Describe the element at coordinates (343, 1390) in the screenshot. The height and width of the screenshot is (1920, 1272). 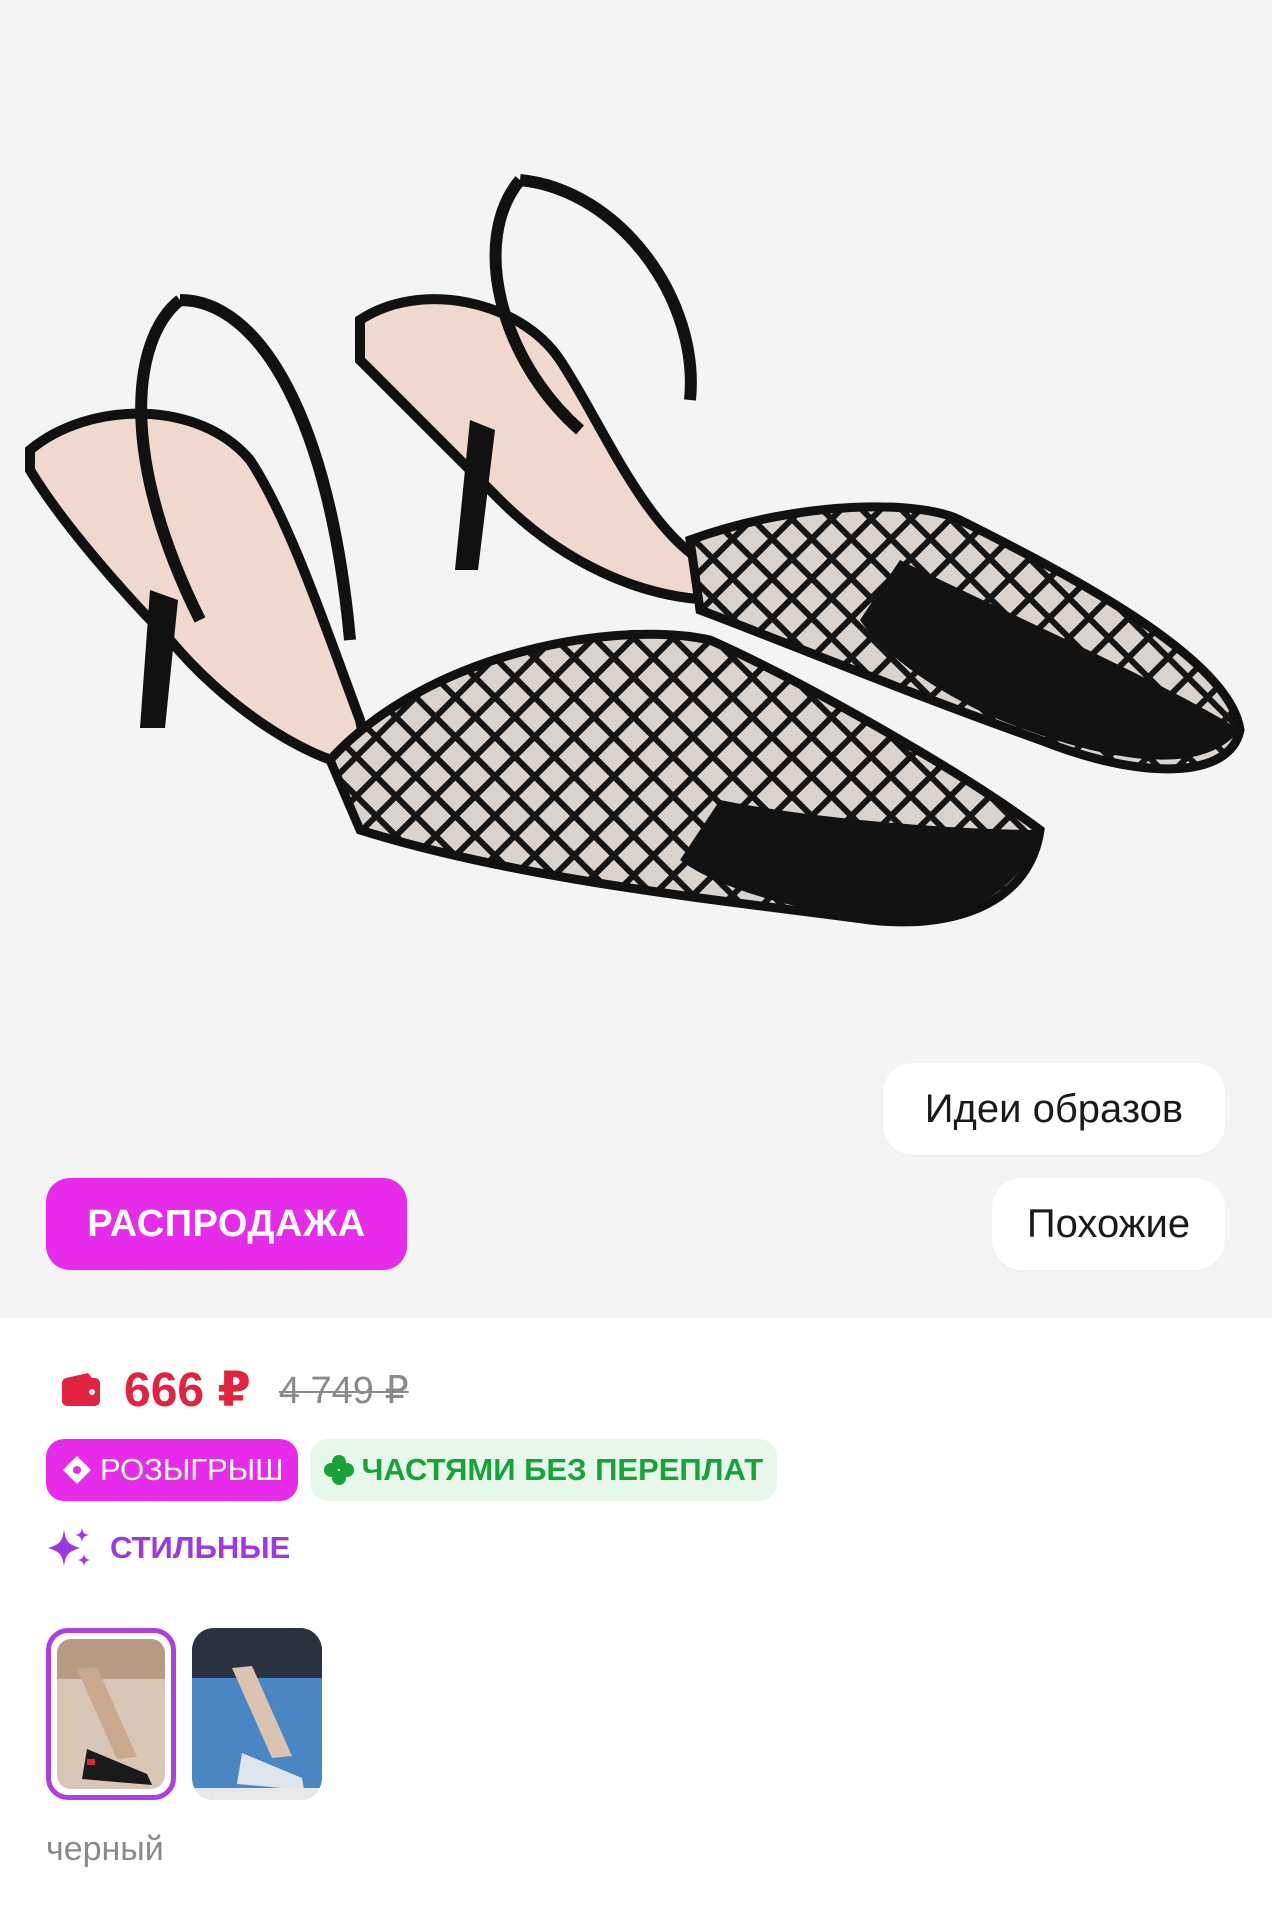
I see `old-price: 4 749 ₽` at that location.